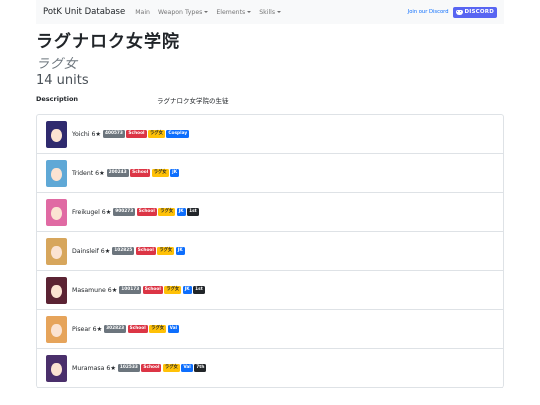 The width and height of the screenshot is (540, 405). Describe the element at coordinates (479, 12) in the screenshot. I see `discord-label: DISCORD` at that location.